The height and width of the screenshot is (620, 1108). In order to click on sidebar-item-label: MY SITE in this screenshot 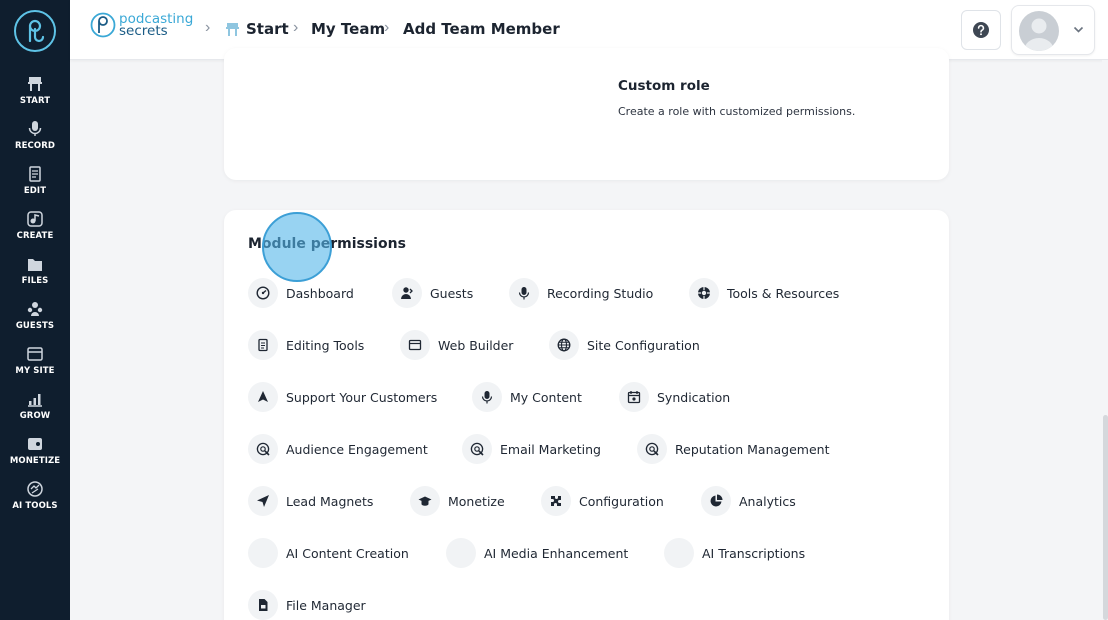, I will do `click(35, 371)`.